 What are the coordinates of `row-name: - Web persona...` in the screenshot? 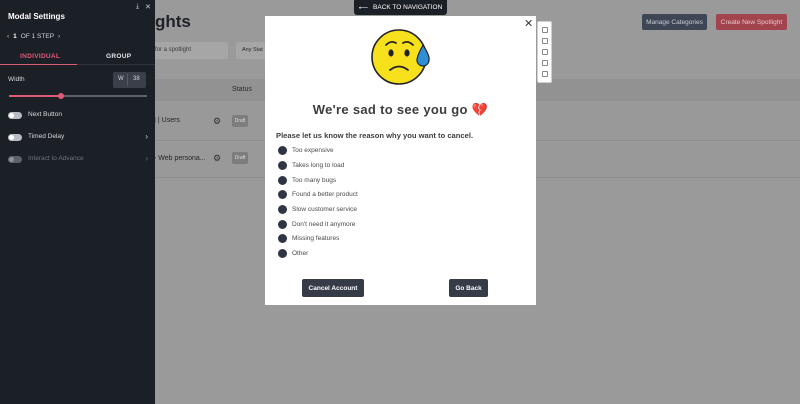 It's located at (180, 158).